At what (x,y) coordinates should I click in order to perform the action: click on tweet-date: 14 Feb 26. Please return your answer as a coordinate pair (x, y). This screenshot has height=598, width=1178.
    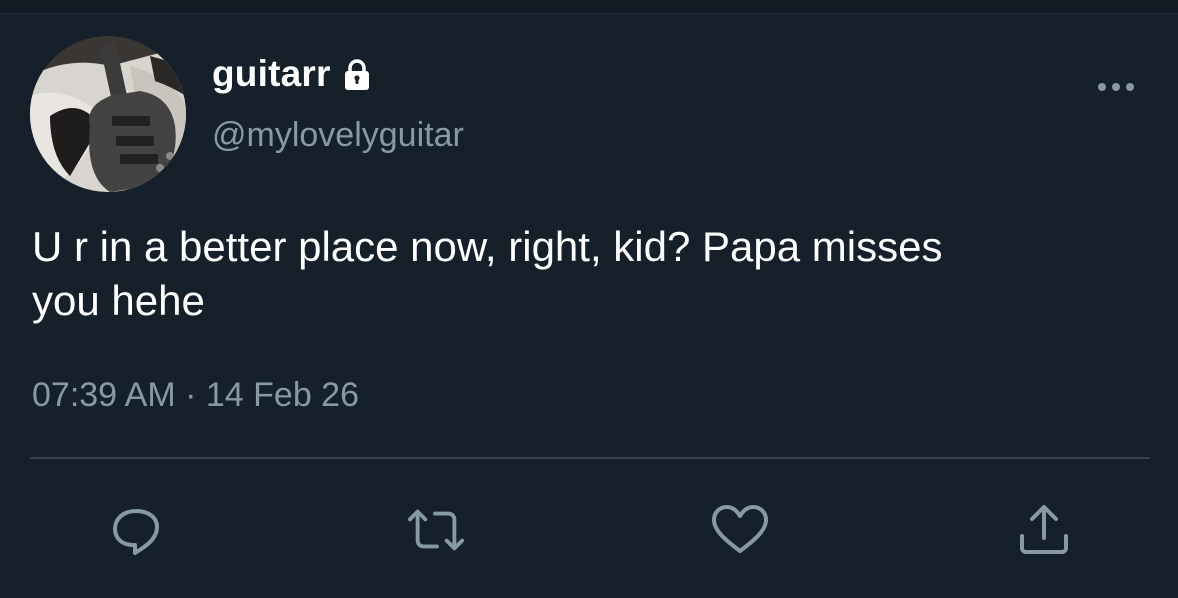
    Looking at the image, I should click on (282, 395).